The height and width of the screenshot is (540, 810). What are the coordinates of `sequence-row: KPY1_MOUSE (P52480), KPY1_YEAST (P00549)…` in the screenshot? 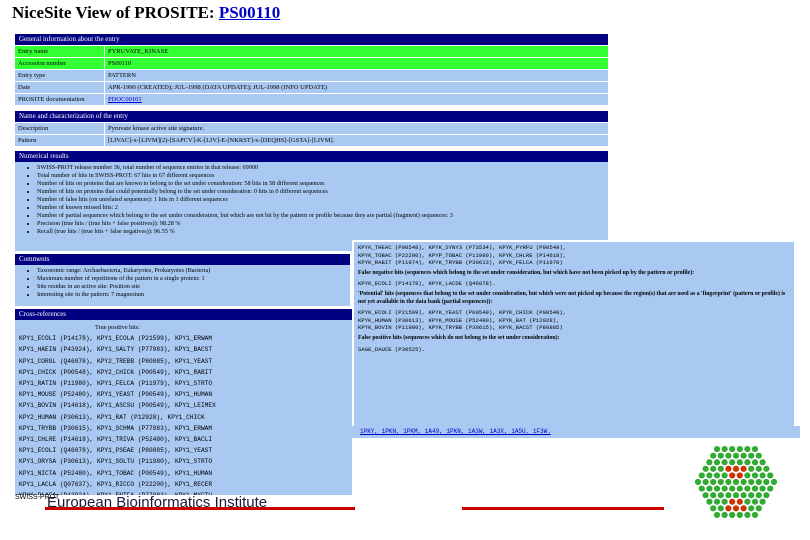 It's located at (183, 394).